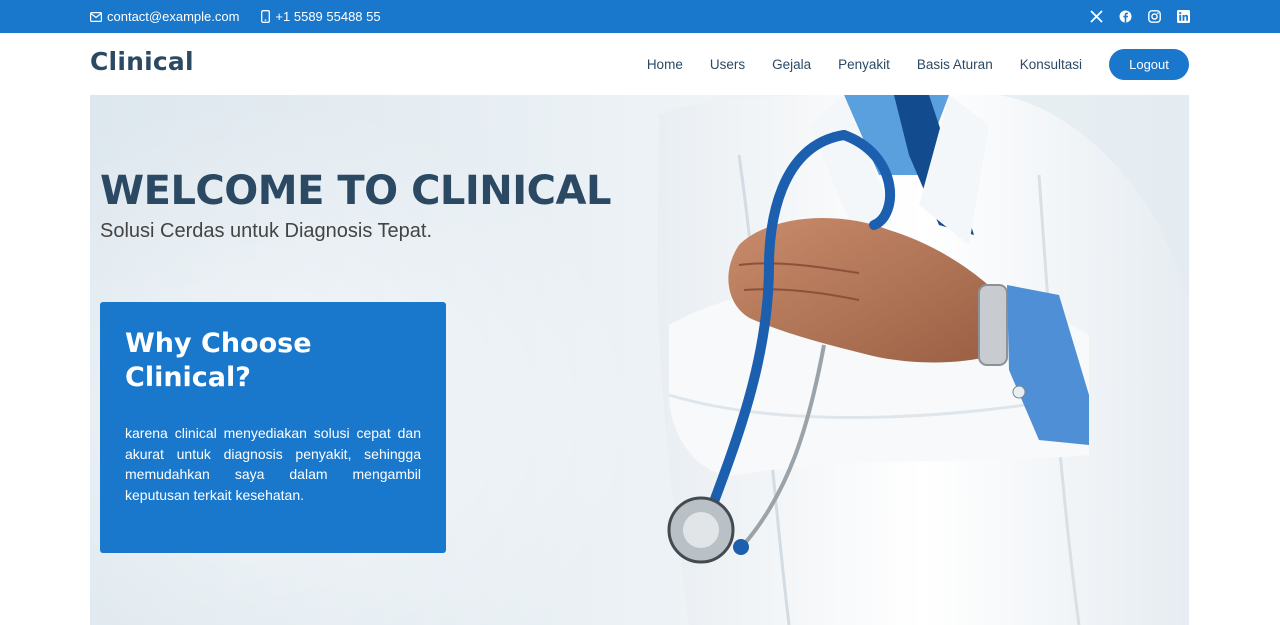 This screenshot has width=1280, height=625. What do you see at coordinates (96, 16) in the screenshot?
I see `envelope-icon` at bounding box center [96, 16].